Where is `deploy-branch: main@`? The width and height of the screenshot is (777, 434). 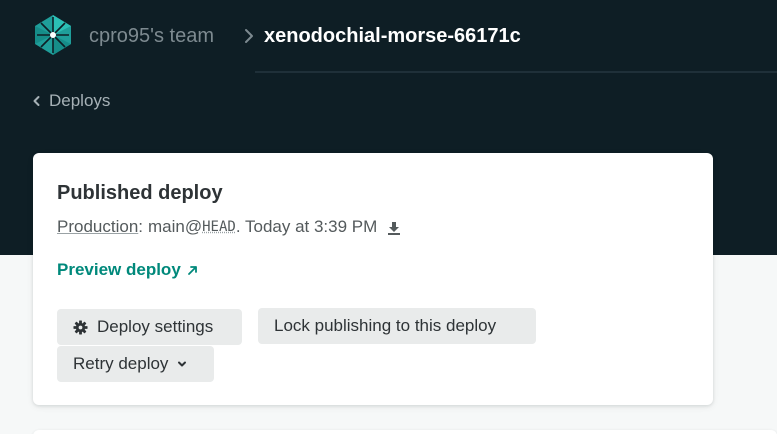 deploy-branch: main@ is located at coordinates (175, 226).